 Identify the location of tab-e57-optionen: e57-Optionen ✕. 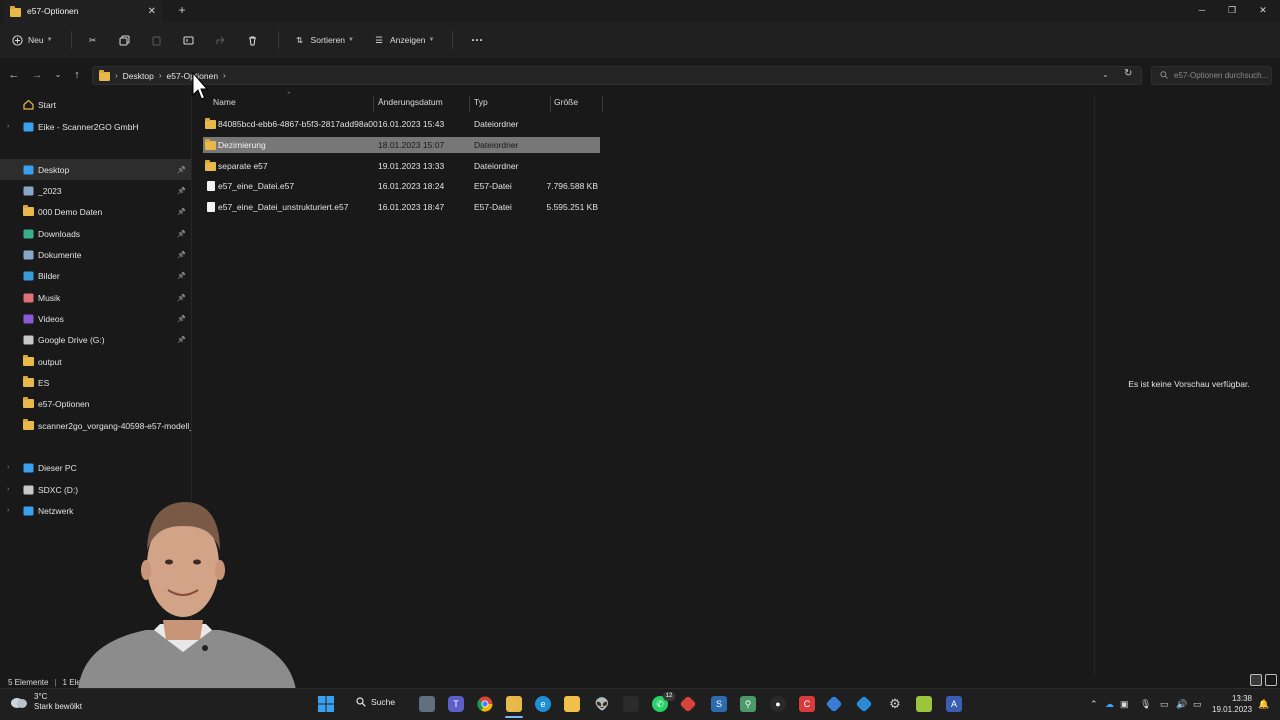
(83, 11).